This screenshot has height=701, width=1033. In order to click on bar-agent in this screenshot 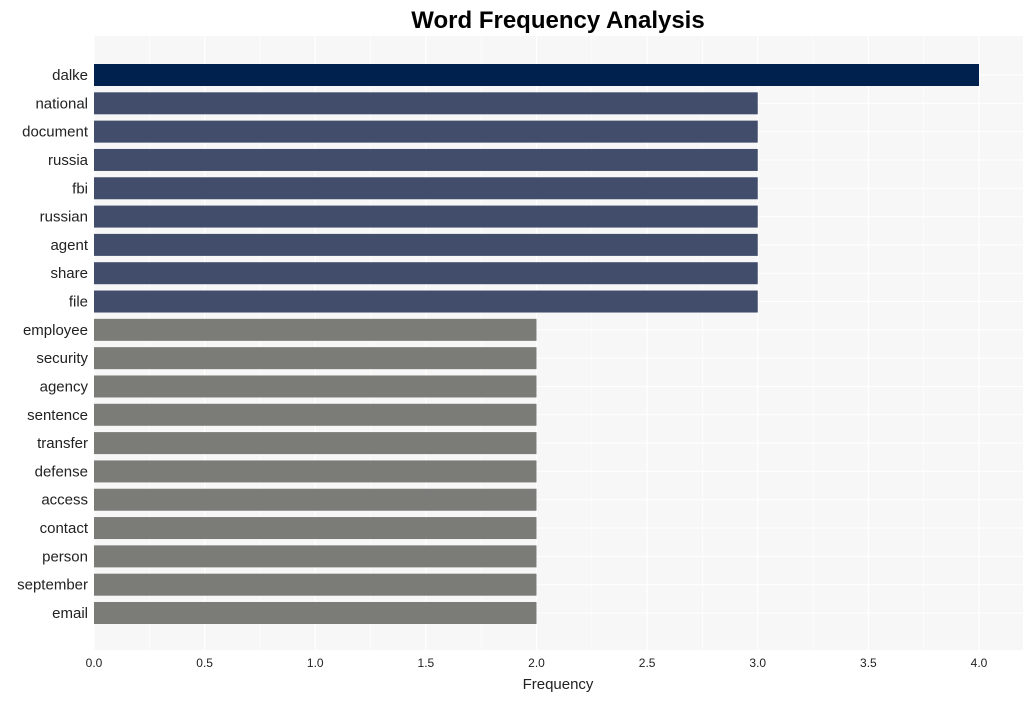, I will do `click(426, 244)`.